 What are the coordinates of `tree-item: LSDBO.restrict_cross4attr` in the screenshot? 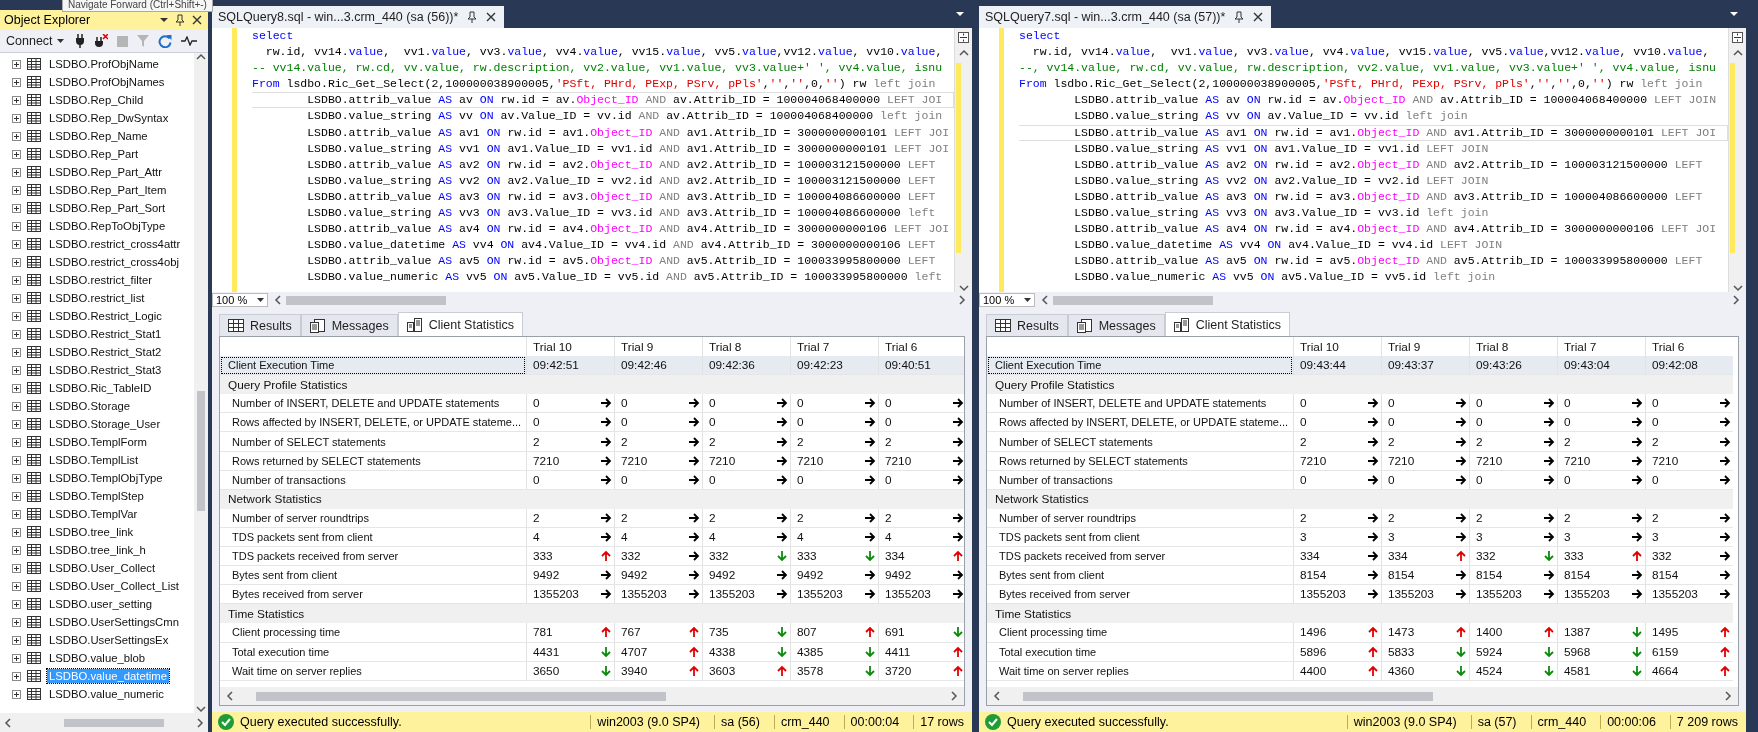 It's located at (115, 244).